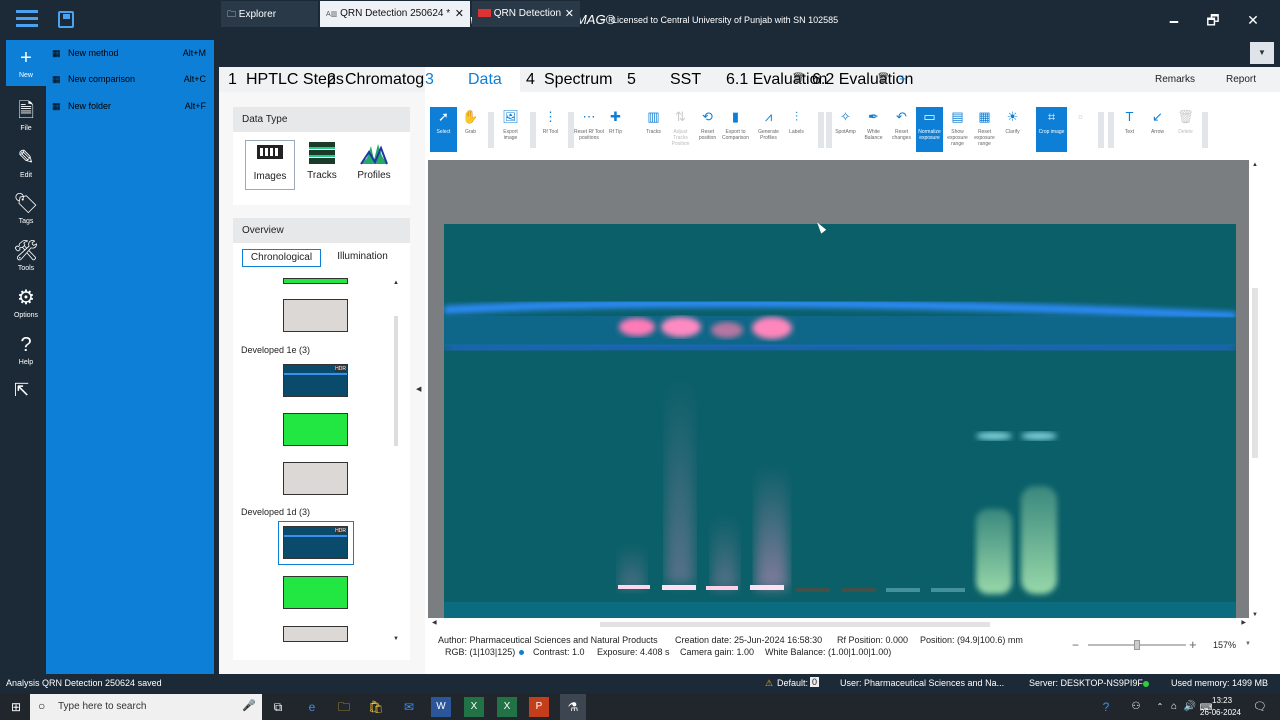 This screenshot has height=720, width=1280. Describe the element at coordinates (1220, 712) in the screenshot. I see `clock-date: 26-06-2024` at that location.